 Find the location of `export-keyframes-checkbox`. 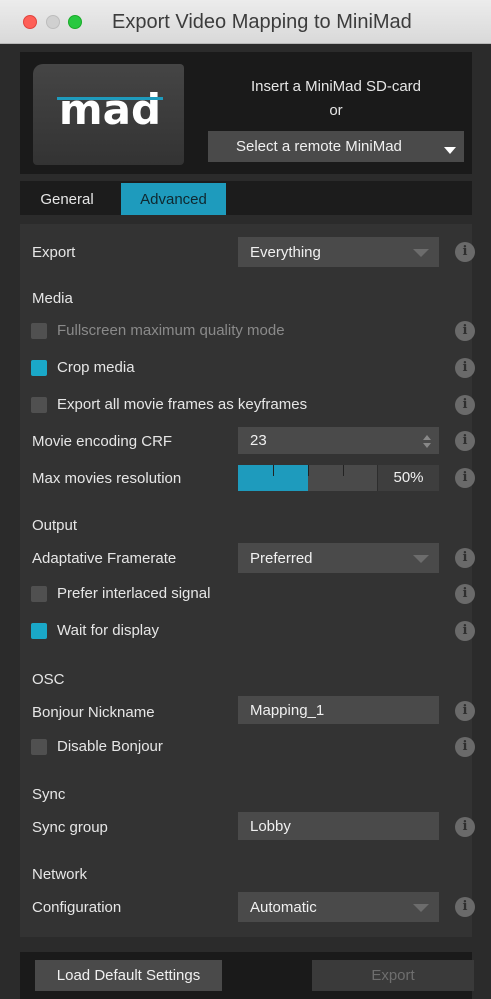

export-keyframes-checkbox is located at coordinates (39, 405).